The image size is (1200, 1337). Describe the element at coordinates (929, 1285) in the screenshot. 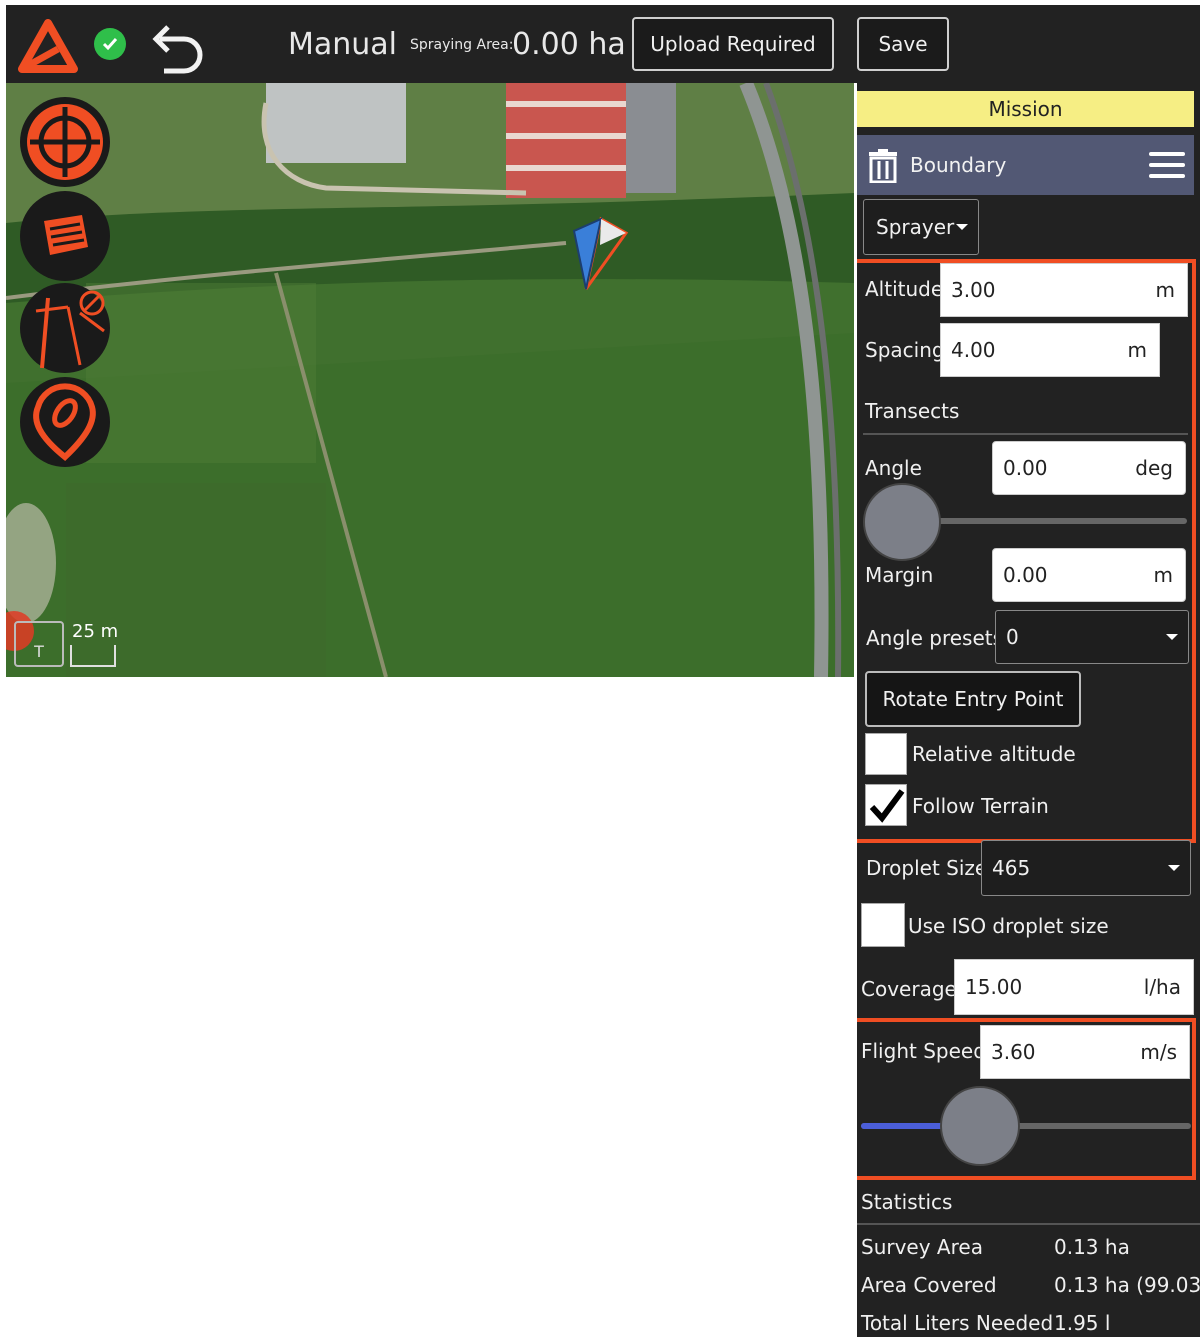

I see `area-covered-label: Area Covered` at that location.